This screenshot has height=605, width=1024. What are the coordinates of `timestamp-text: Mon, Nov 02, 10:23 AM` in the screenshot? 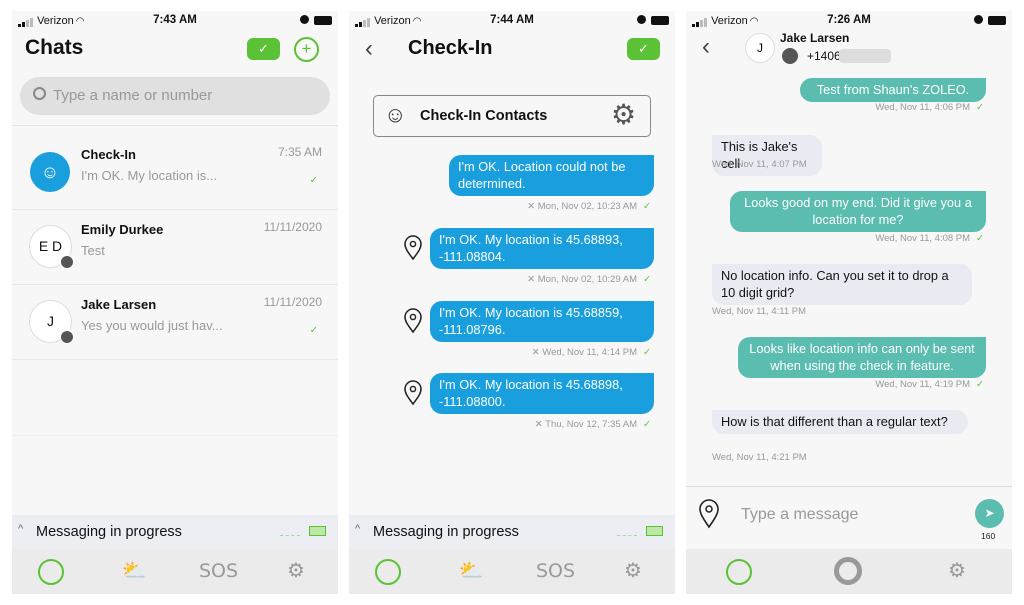 It's located at (587, 206).